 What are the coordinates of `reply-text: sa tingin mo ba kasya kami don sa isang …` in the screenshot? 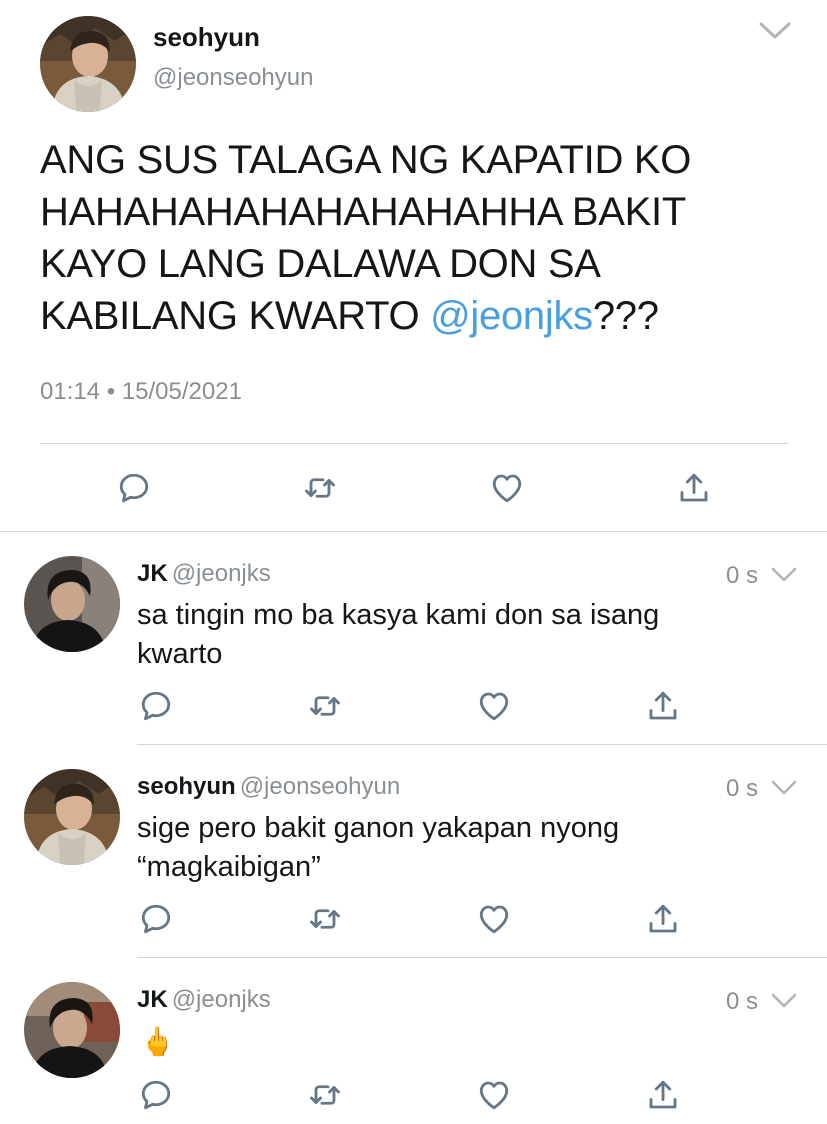 It's located at (398, 635).